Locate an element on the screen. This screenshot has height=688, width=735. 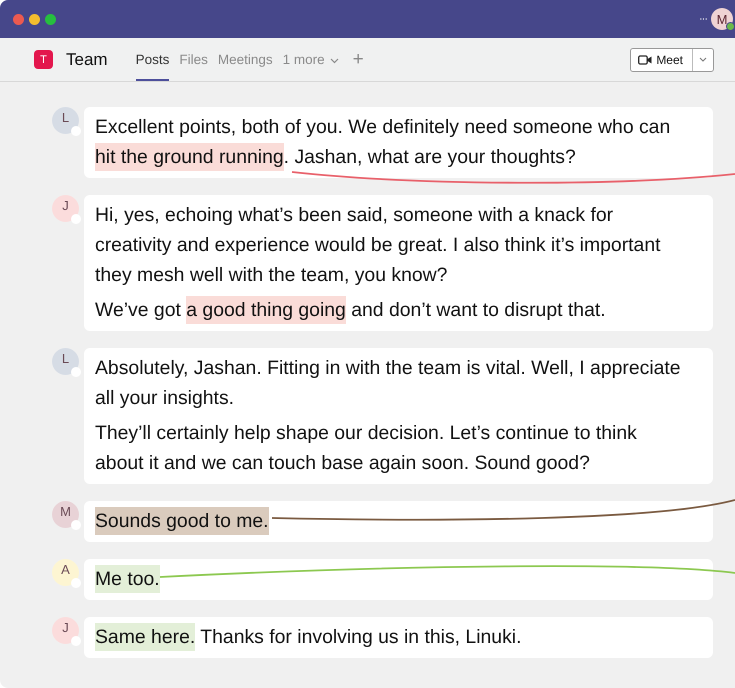
video-camera-icon is located at coordinates (645, 59).